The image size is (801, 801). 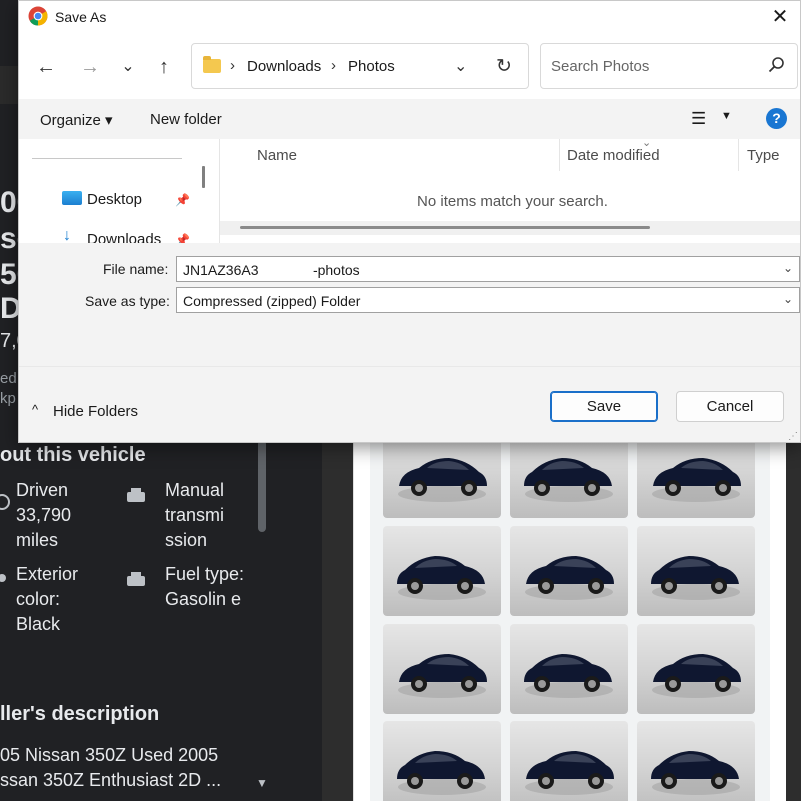 I want to click on seller-description-heading: ller's description, so click(x=80, y=714).